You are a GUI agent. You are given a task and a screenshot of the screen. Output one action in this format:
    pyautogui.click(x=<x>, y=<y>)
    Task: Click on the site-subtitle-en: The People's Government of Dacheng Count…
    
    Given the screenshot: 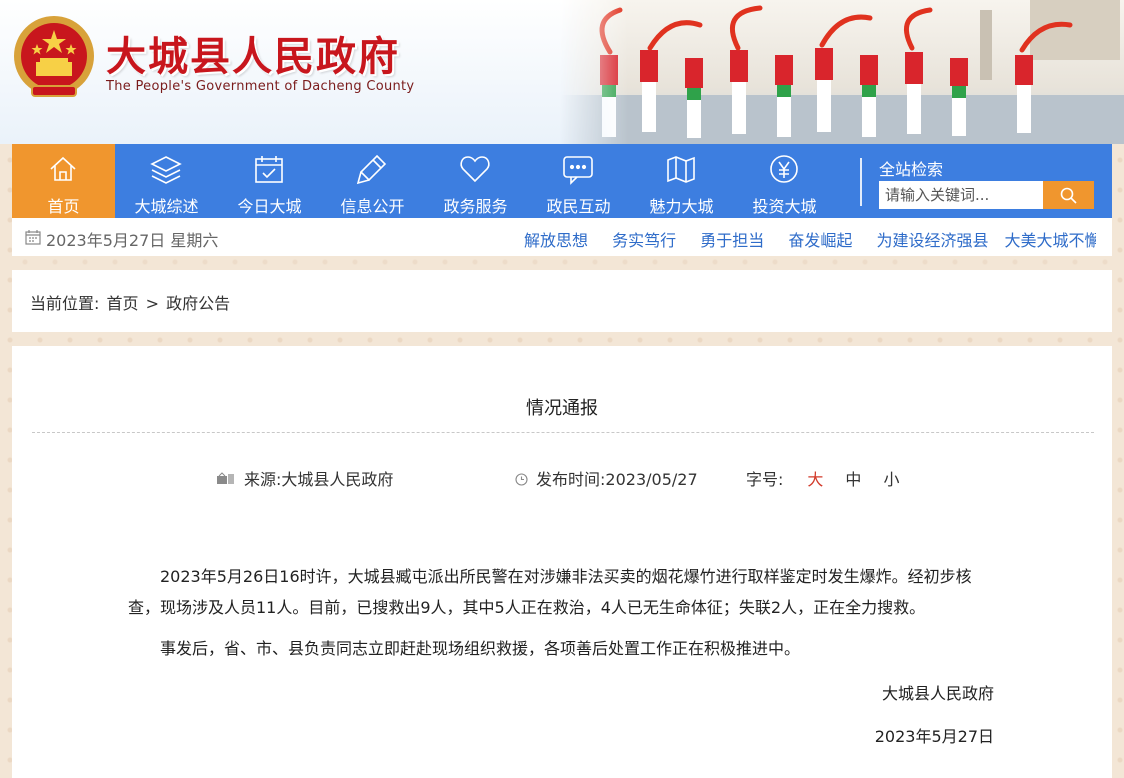 What is the action you would take?
    pyautogui.click(x=260, y=86)
    